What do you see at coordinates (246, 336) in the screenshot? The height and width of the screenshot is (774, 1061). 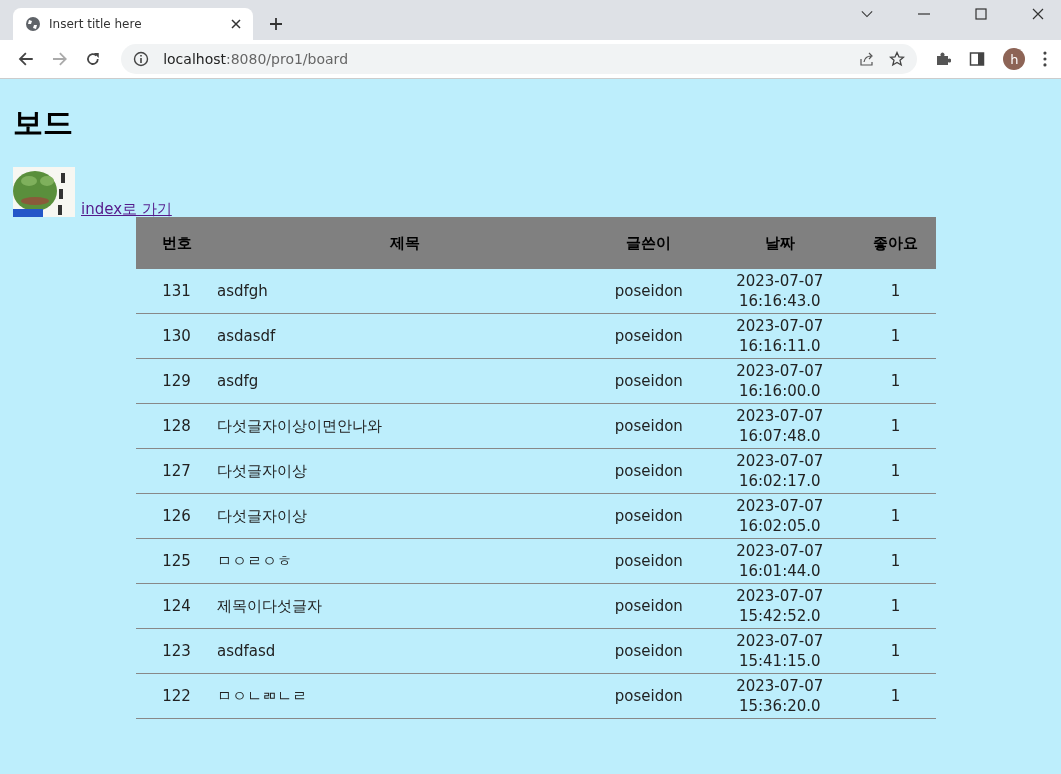 I see `post-title: asdasdf` at bounding box center [246, 336].